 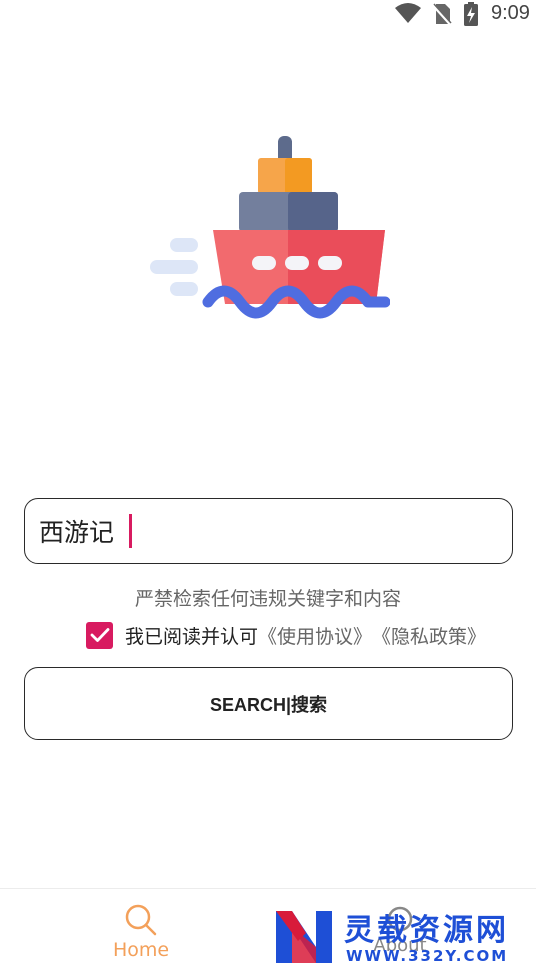 What do you see at coordinates (141, 950) in the screenshot?
I see `nav-home-label: Home` at bounding box center [141, 950].